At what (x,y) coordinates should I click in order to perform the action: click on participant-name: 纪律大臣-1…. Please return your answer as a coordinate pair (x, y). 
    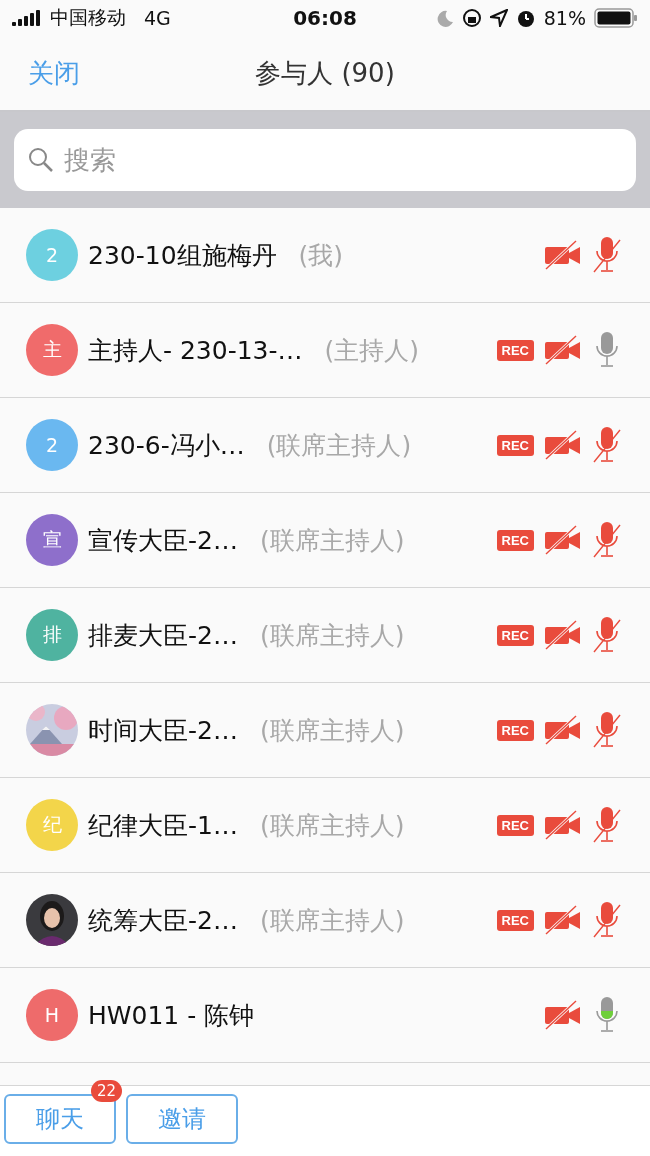
    Looking at the image, I should click on (163, 825).